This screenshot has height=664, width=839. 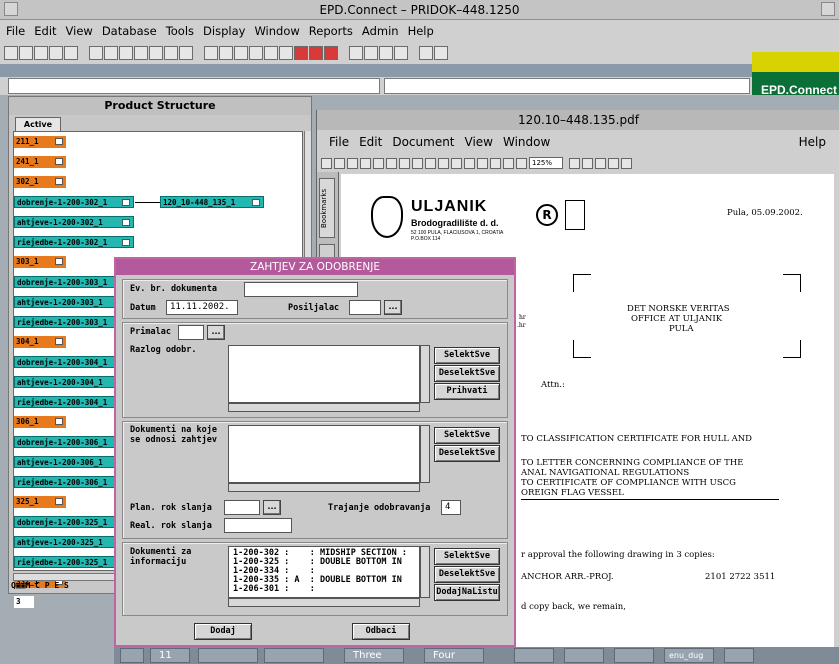 I want to click on pdf-rotate-icon, so click(x=508, y=163).